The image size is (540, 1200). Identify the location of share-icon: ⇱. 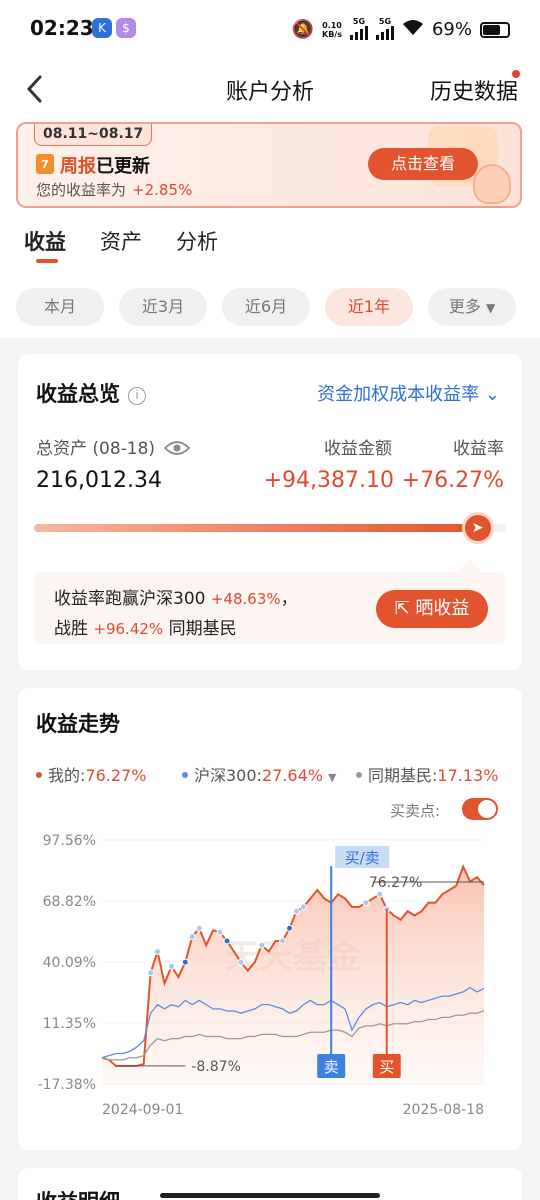
(402, 608).